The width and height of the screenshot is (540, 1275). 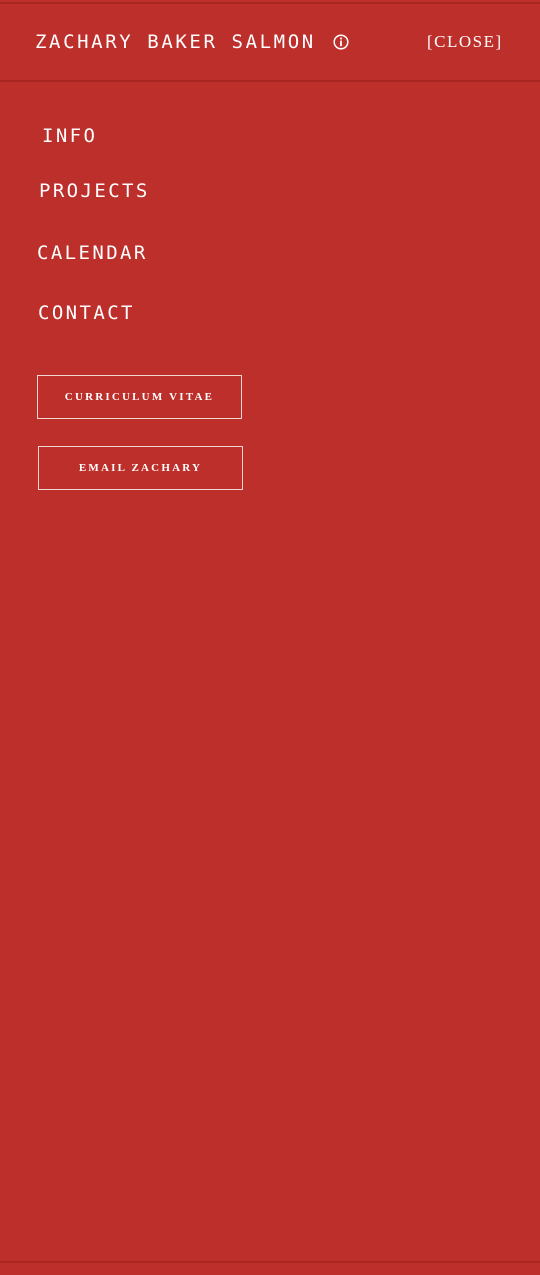 What do you see at coordinates (86, 313) in the screenshot?
I see `menu-item-contact: CONTACT` at bounding box center [86, 313].